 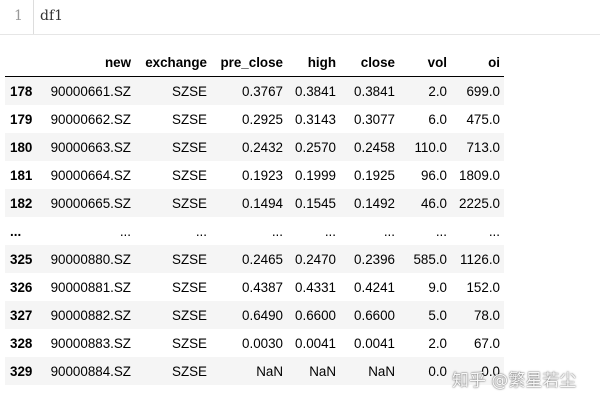 What do you see at coordinates (514, 381) in the screenshot?
I see `watermark: 知乎 @繁星若尘` at bounding box center [514, 381].